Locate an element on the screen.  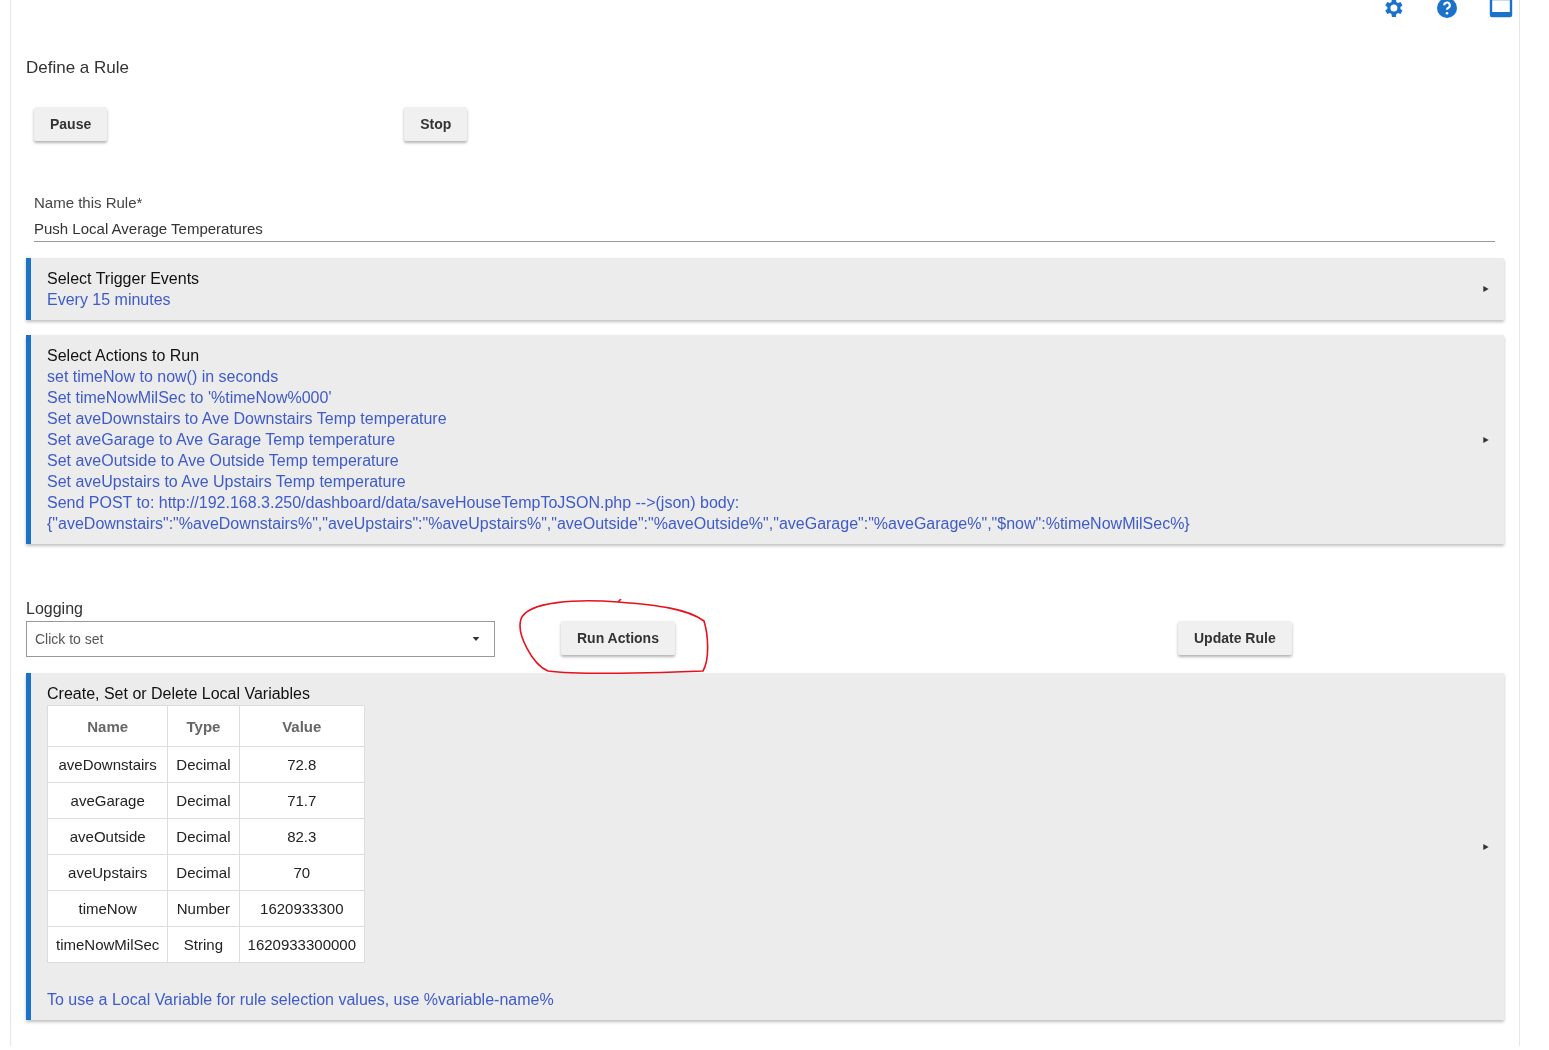
section-title: Create, Set or Delete Local Variables is located at coordinates (179, 694).